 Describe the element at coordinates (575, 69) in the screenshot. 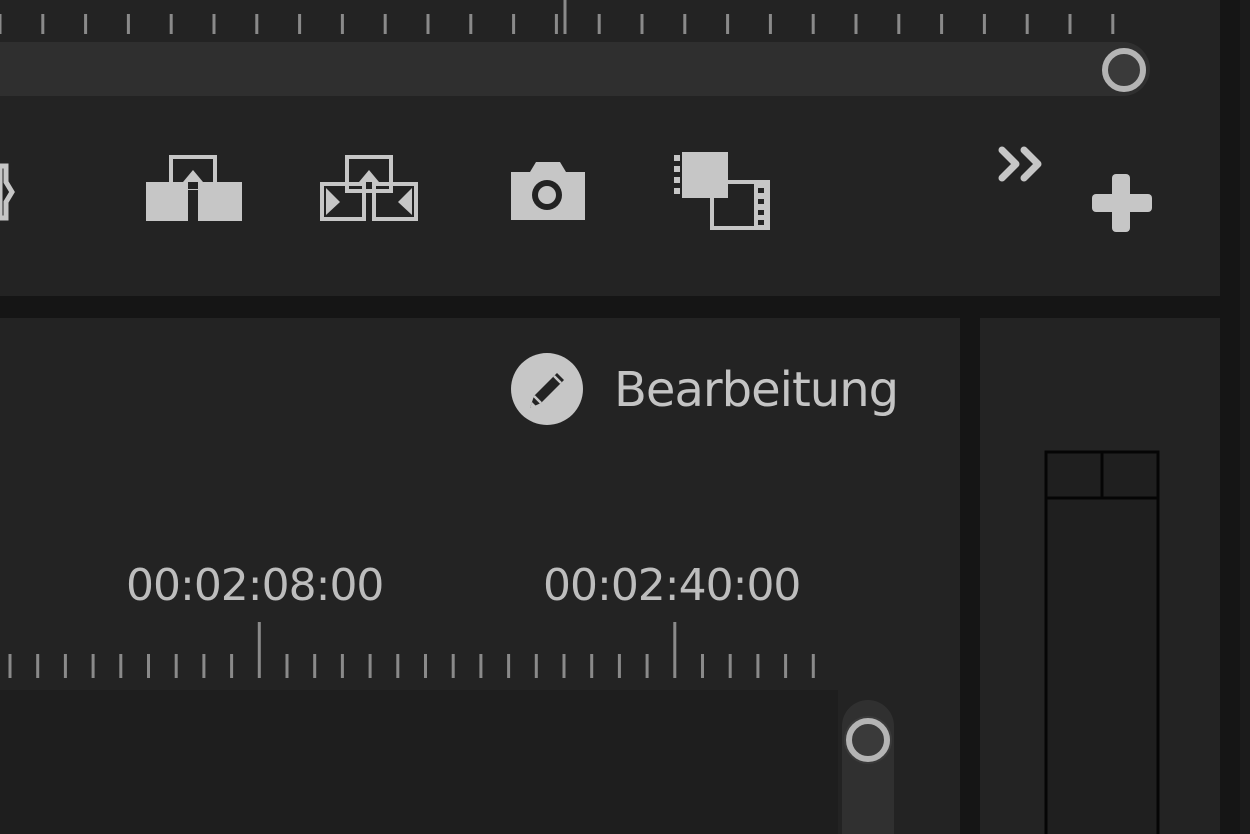

I see `monitor-zoom-scrollbar` at that location.